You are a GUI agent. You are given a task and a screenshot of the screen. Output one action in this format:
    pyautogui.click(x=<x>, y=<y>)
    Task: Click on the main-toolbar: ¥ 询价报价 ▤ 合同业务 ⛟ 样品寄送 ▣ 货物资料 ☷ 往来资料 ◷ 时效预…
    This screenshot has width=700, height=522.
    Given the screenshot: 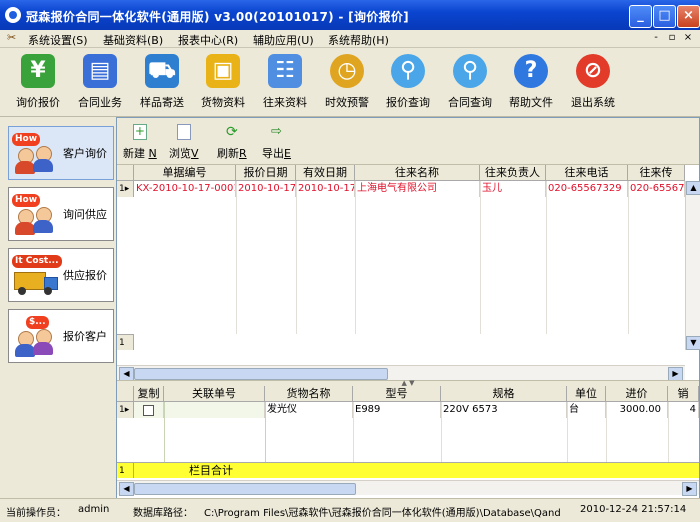 What is the action you would take?
    pyautogui.click(x=350, y=82)
    